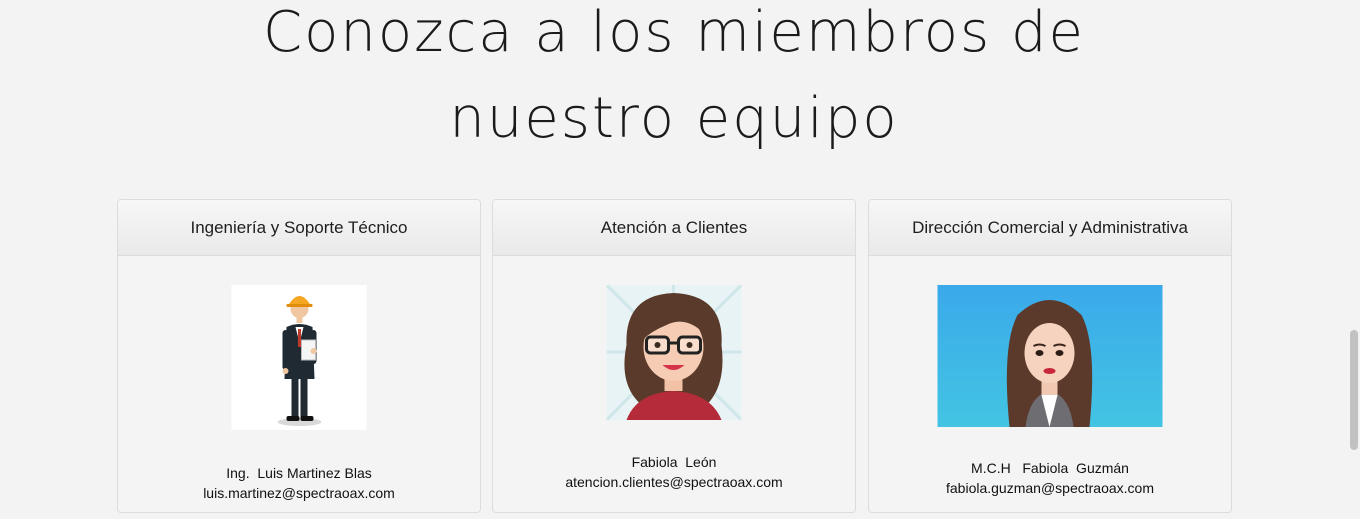 The image size is (1360, 519). What do you see at coordinates (1354, 390) in the screenshot?
I see `scrollbar-thumb` at bounding box center [1354, 390].